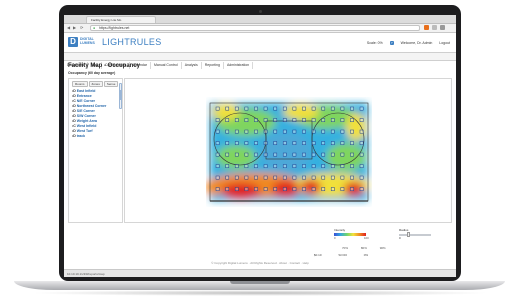  What do you see at coordinates (166, 65) in the screenshot?
I see `menu-item-manual-control: Manual Control` at bounding box center [166, 65].